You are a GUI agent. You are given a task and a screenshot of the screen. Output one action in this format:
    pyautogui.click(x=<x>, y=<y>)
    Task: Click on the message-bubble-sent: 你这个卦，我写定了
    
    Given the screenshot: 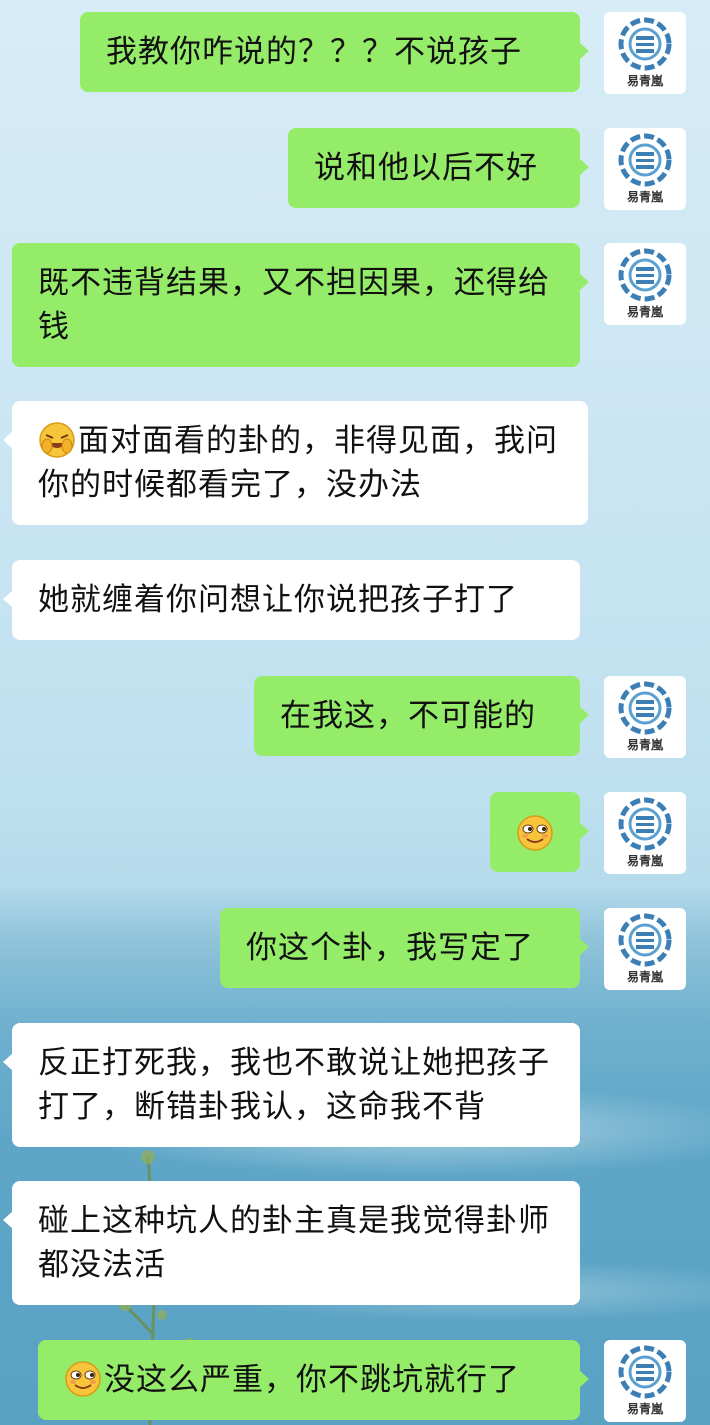 What is the action you would take?
    pyautogui.click(x=404, y=948)
    